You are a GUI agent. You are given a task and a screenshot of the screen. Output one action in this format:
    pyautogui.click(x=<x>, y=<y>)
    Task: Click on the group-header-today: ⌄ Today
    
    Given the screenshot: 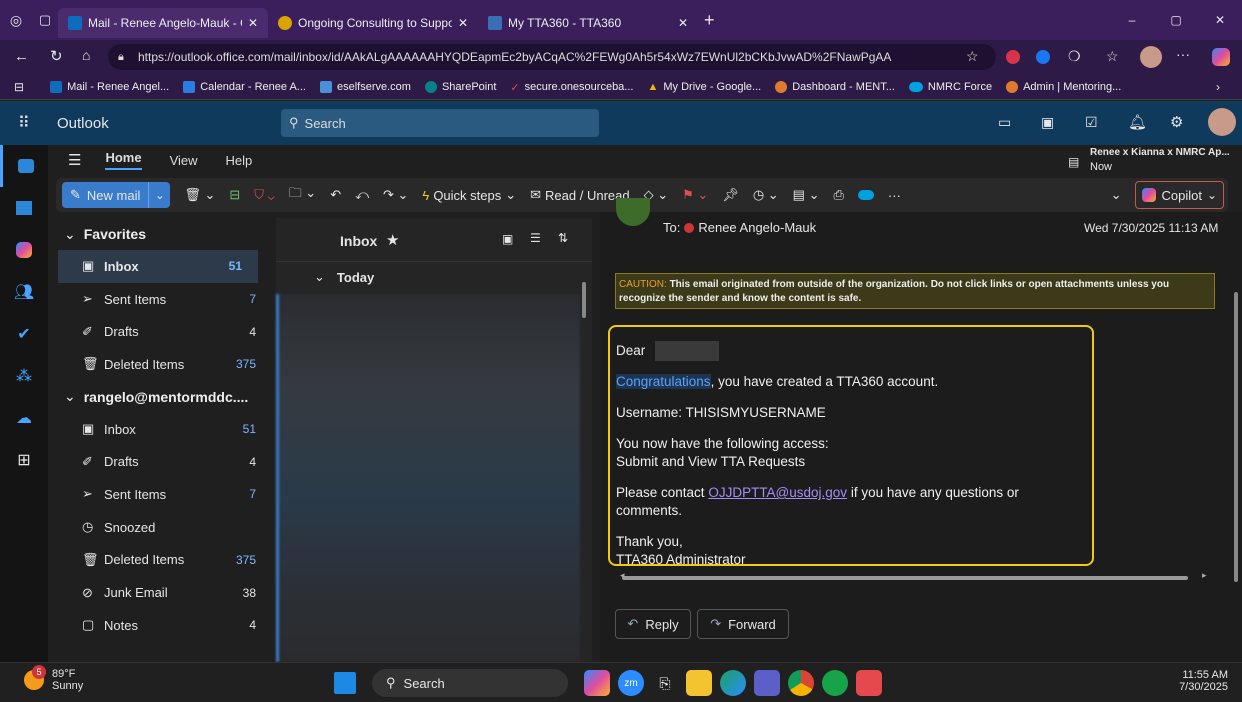 What is the action you would take?
    pyautogui.click(x=434, y=277)
    